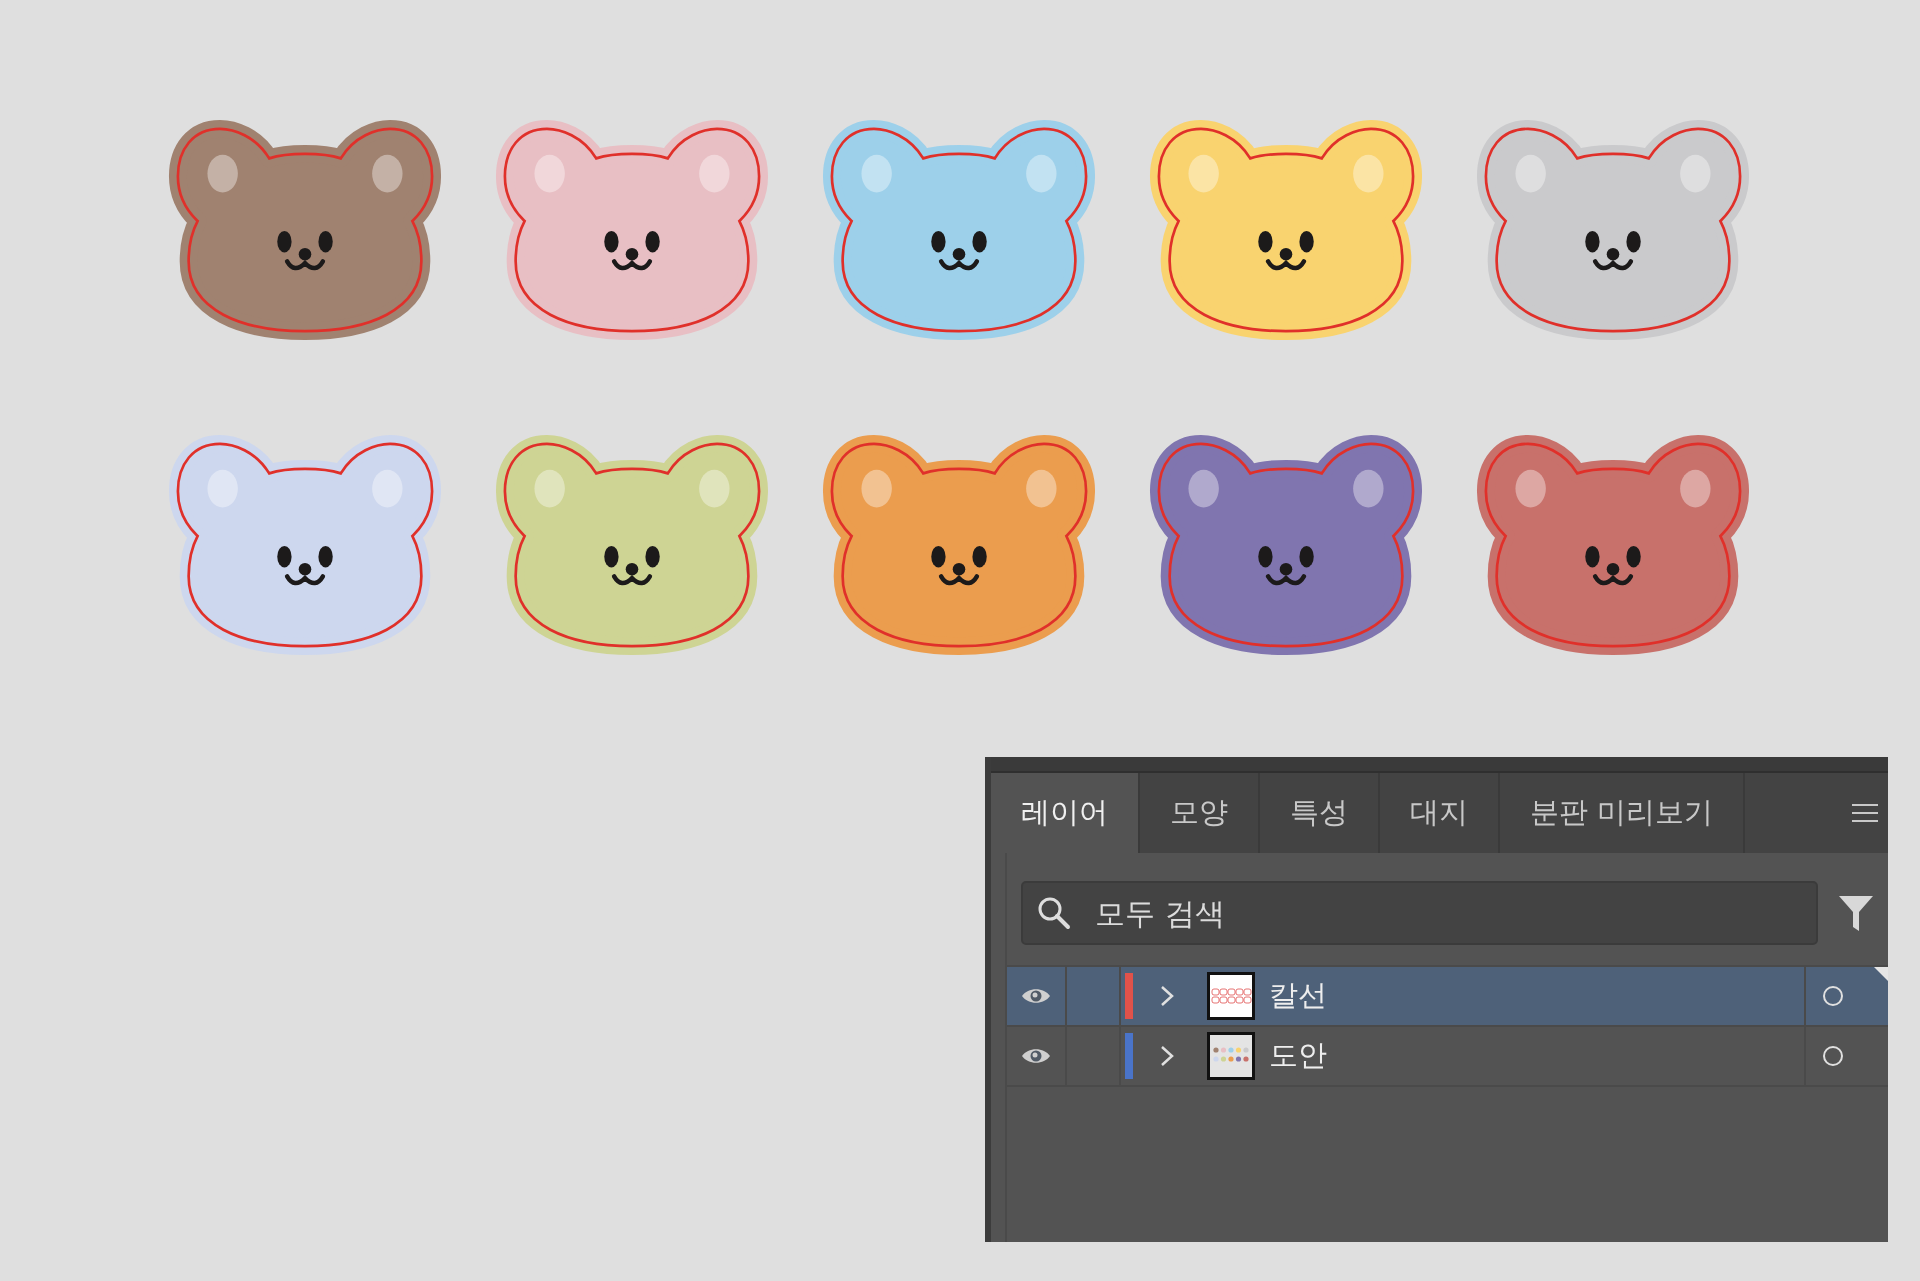 This screenshot has width=1920, height=1281. What do you see at coordinates (1065, 813) in the screenshot?
I see `panel-tab: 레이어` at bounding box center [1065, 813].